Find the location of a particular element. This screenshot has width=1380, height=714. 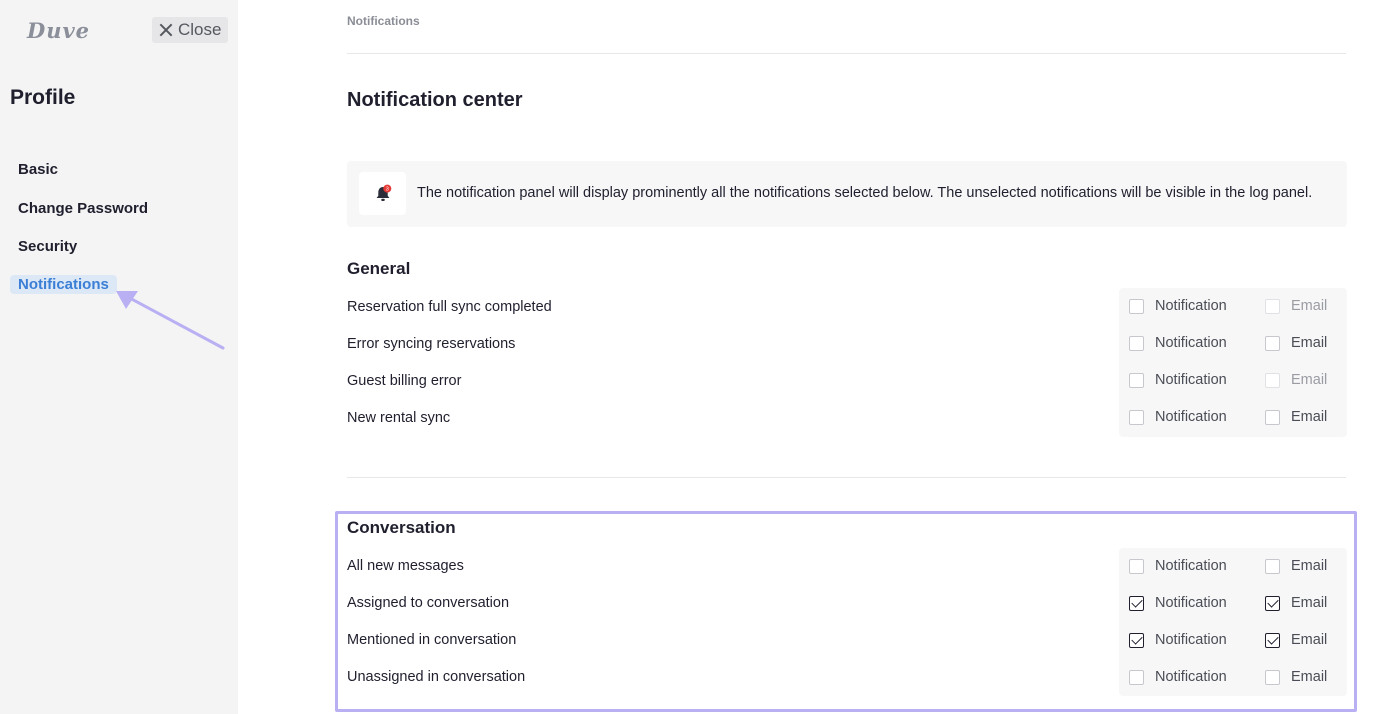

sidebar-item-notifications: Notifications is located at coordinates (63, 284).